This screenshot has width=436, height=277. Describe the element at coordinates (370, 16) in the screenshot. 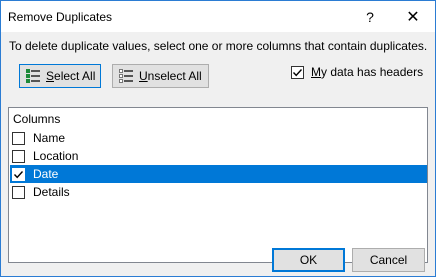

I see `help-icon: ?` at that location.